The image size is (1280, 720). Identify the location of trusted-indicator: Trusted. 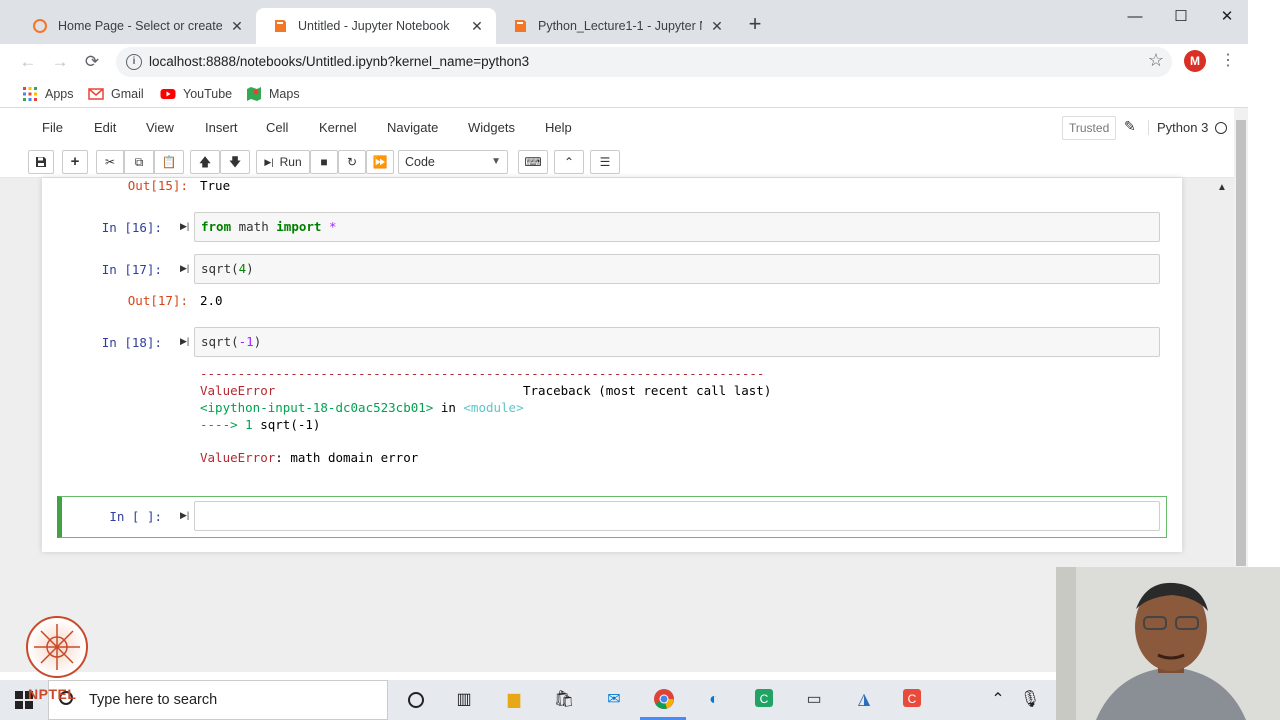
(1089, 128).